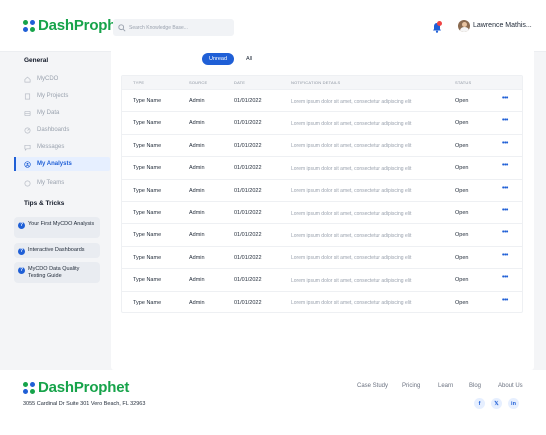 This screenshot has height=435, width=546. What do you see at coordinates (51, 147) in the screenshot?
I see `sidebar-item-label: Messages` at bounding box center [51, 147].